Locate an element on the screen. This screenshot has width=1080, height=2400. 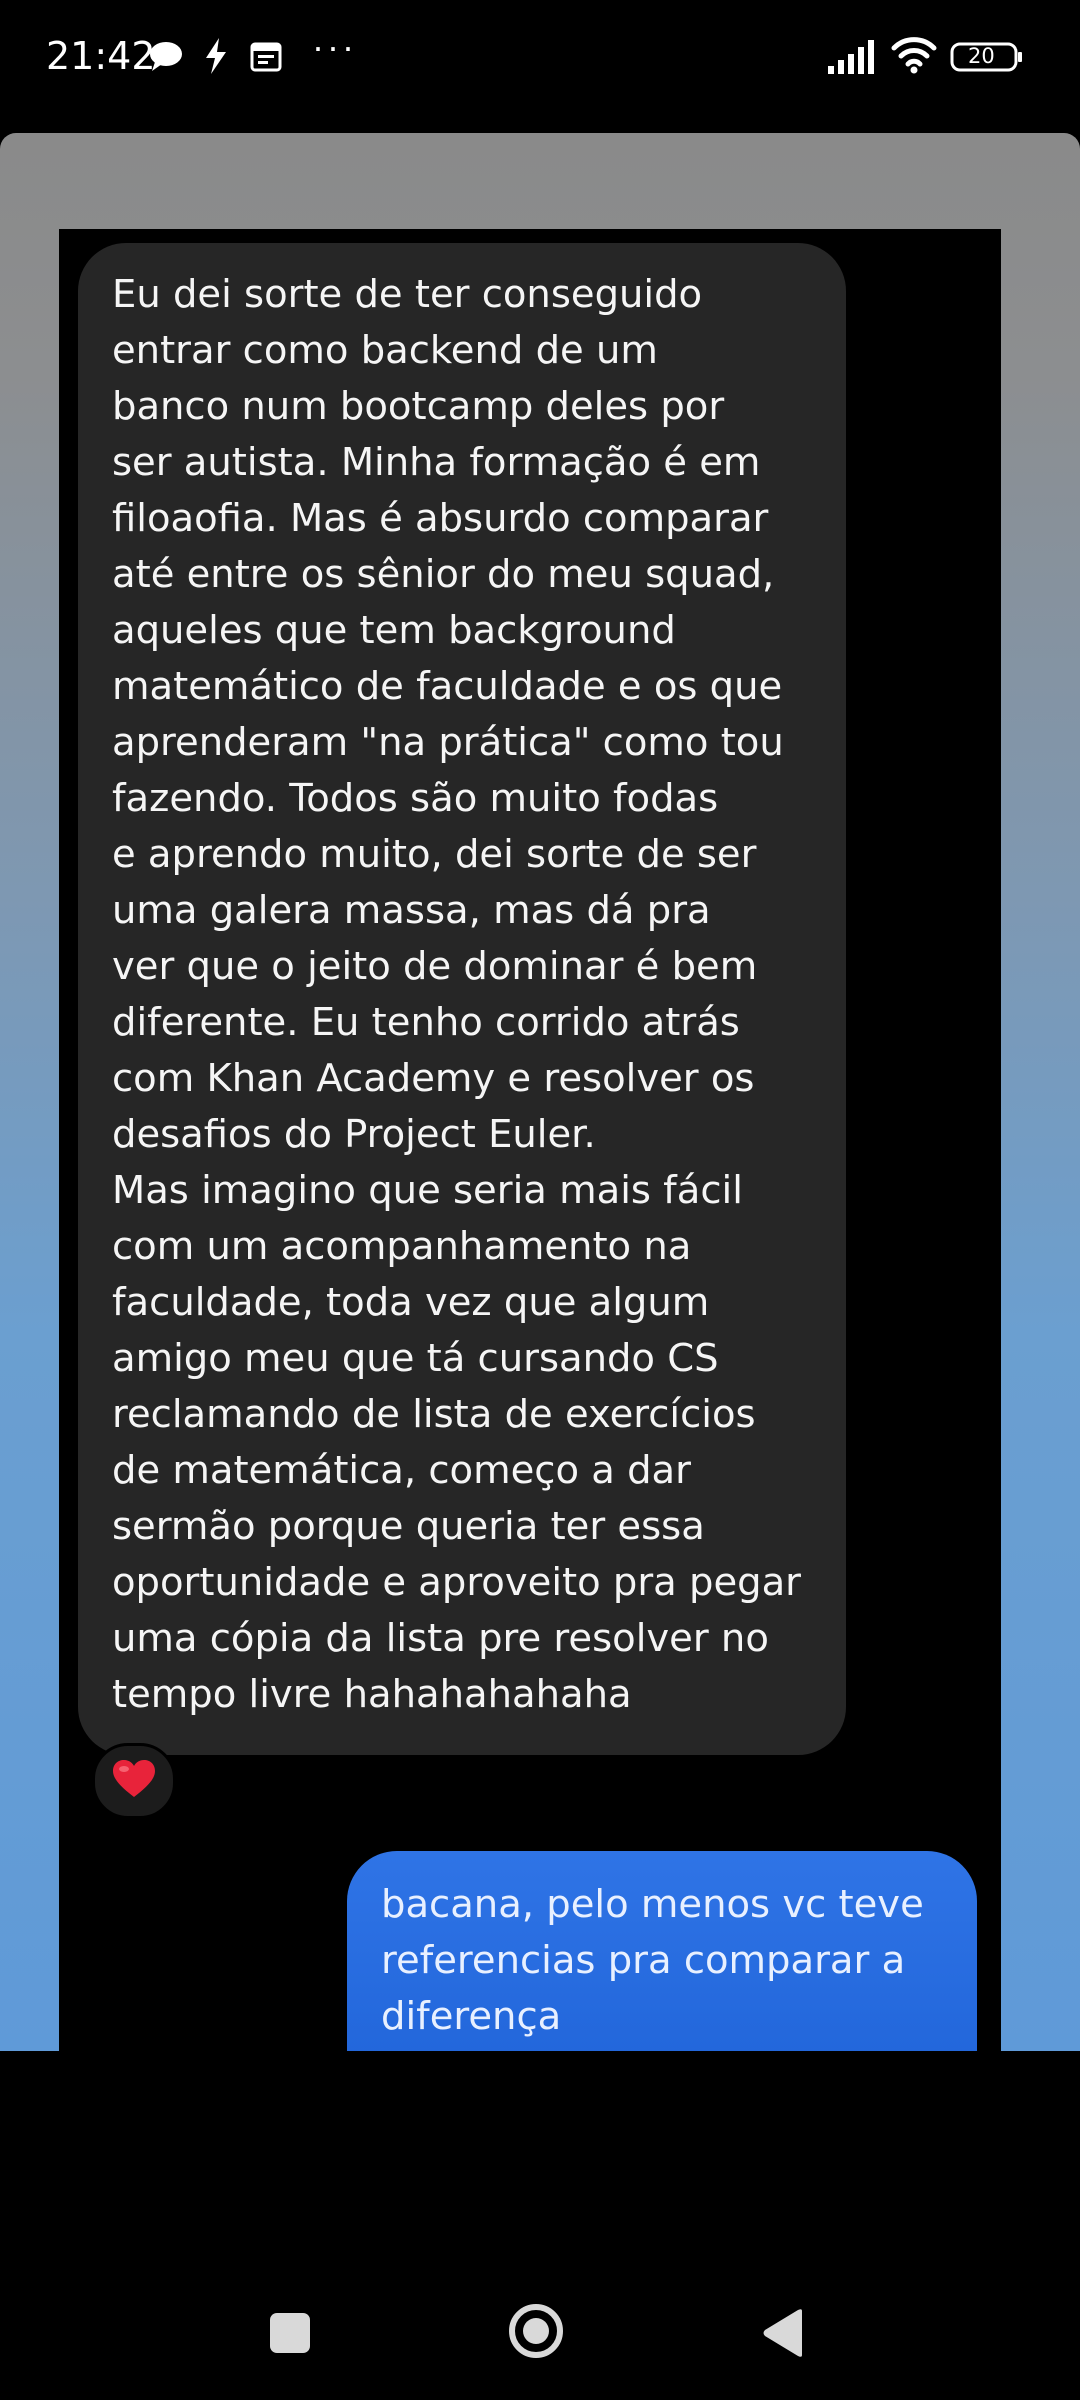
battery-level: 20 is located at coordinates (981, 56).